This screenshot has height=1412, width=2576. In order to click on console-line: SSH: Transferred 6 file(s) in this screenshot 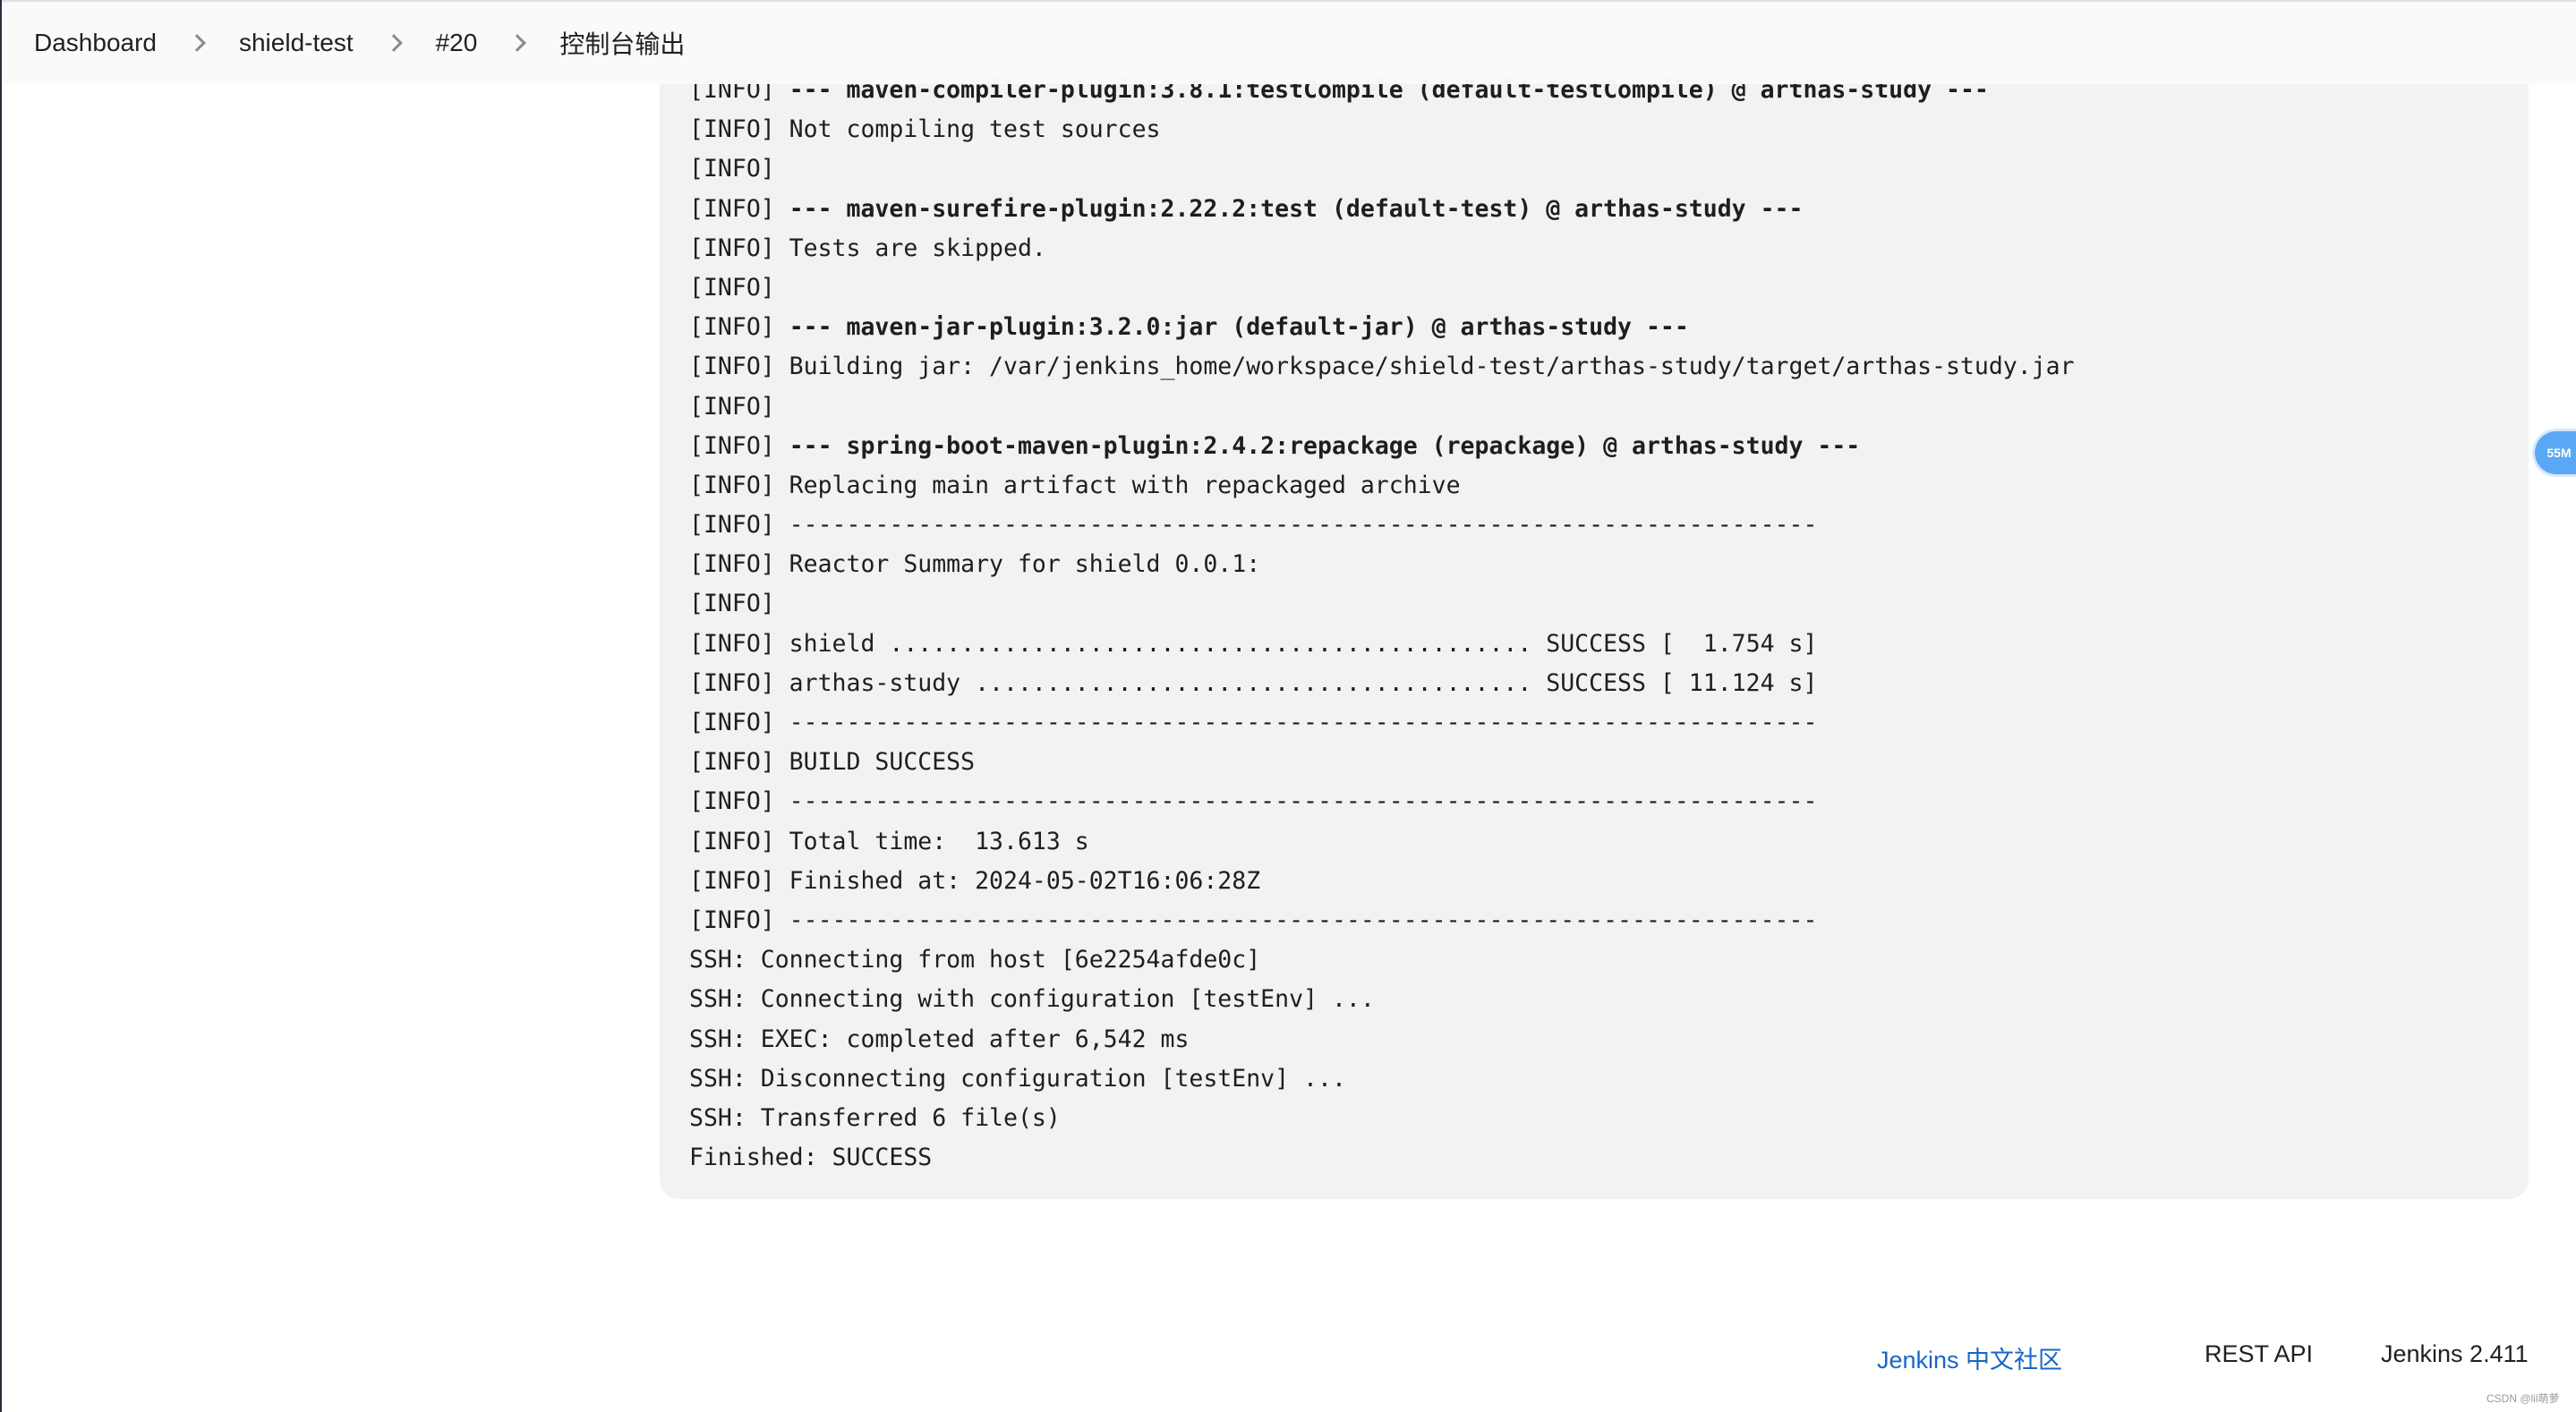, I will do `click(1382, 1119)`.